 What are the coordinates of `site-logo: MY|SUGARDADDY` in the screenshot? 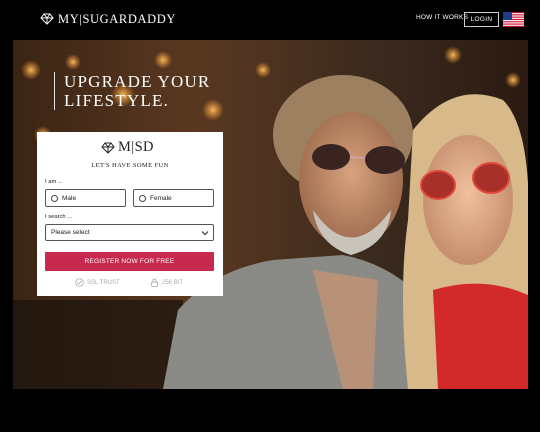 It's located at (108, 19).